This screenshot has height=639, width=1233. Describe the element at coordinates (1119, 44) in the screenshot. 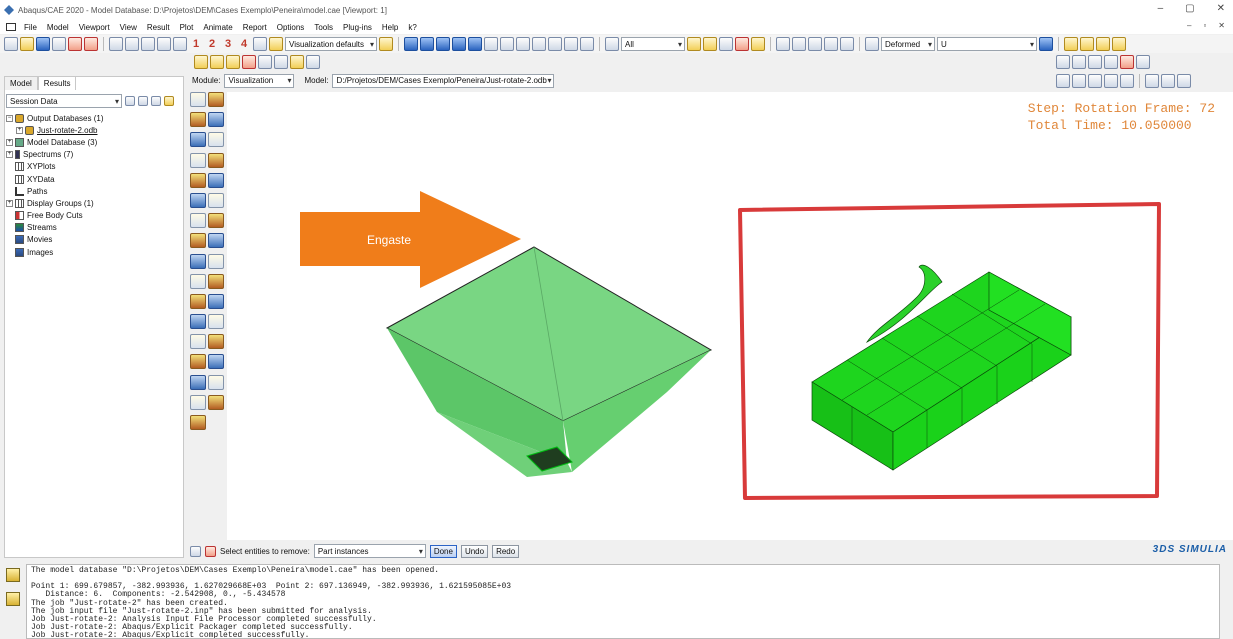

I see `view-side-icon` at that location.